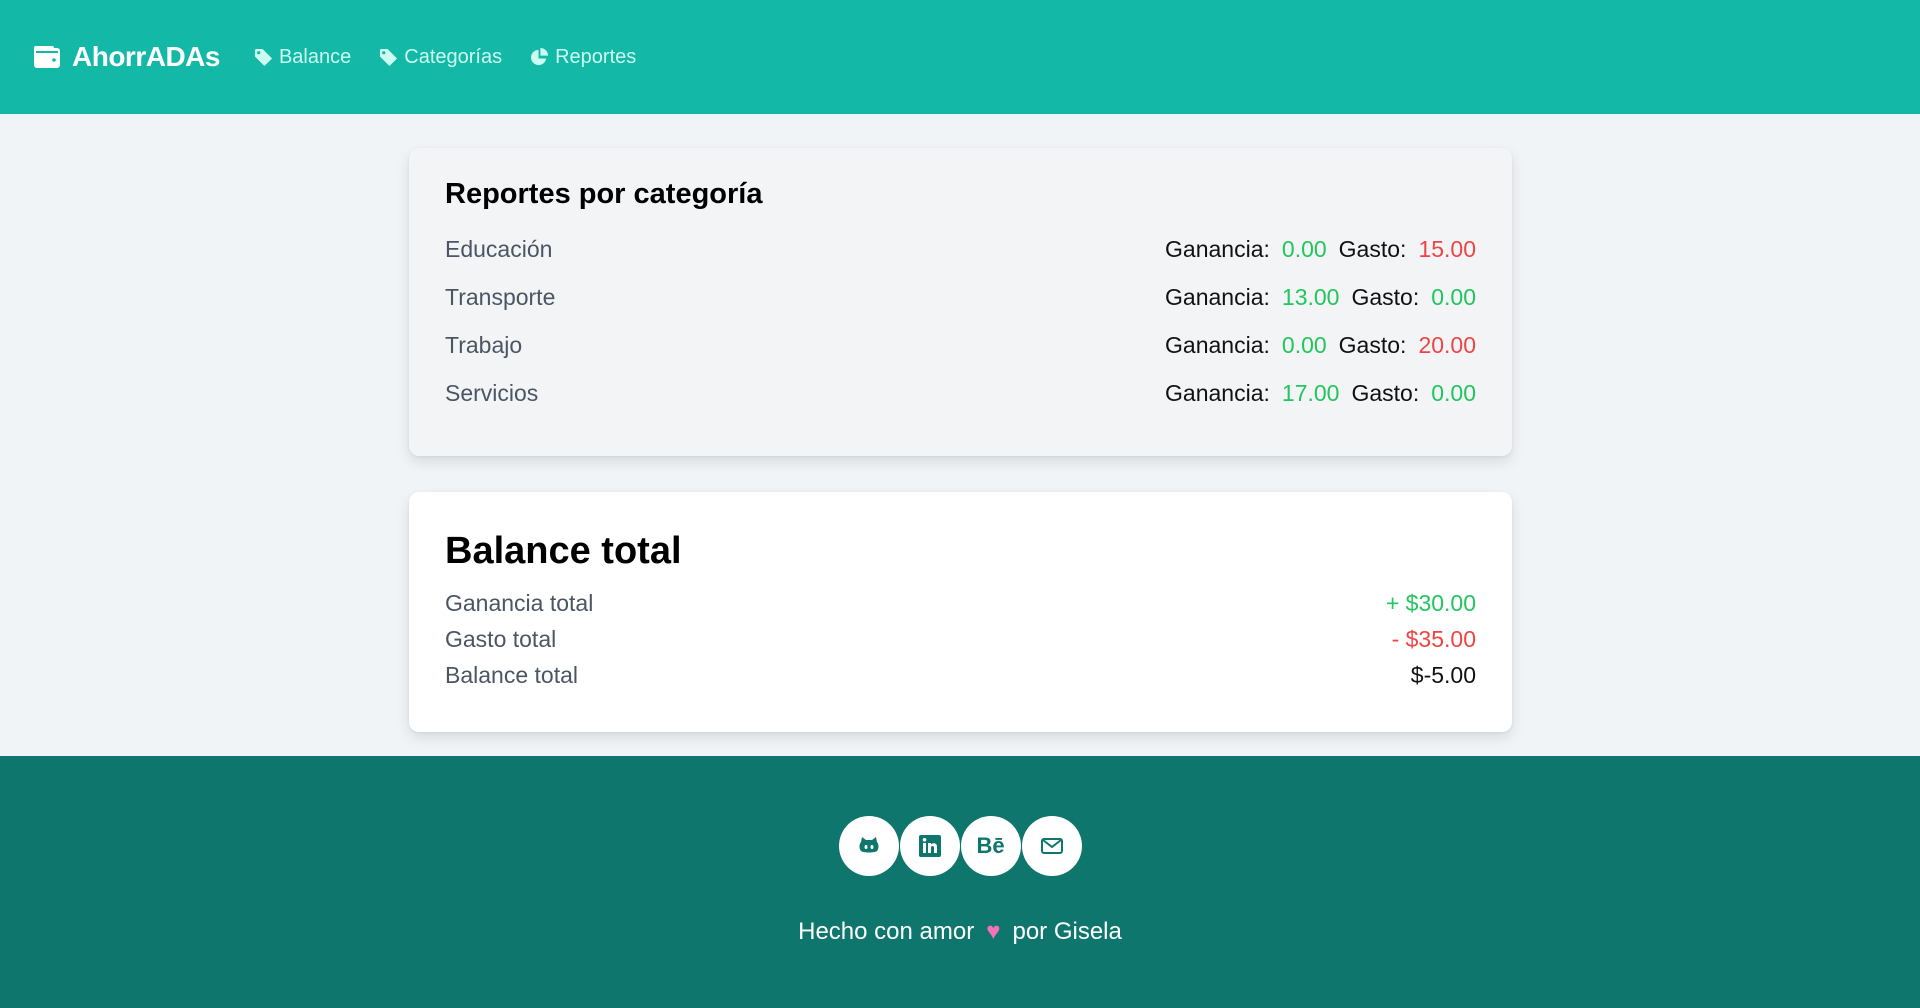 This screenshot has width=1920, height=1008. Describe the element at coordinates (960, 297) in the screenshot. I see `report-row: Transporte Ganancia: 13.00 Gasto: 0.00` at that location.